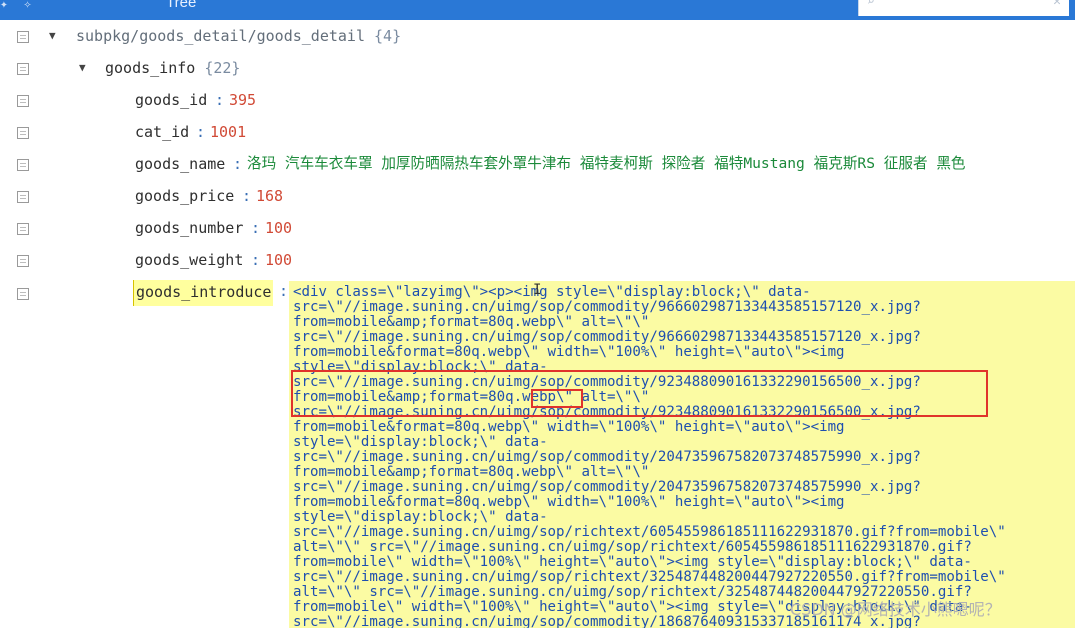 This screenshot has width=1075, height=628. Describe the element at coordinates (189, 228) in the screenshot. I see `field-key: goods_number` at that location.